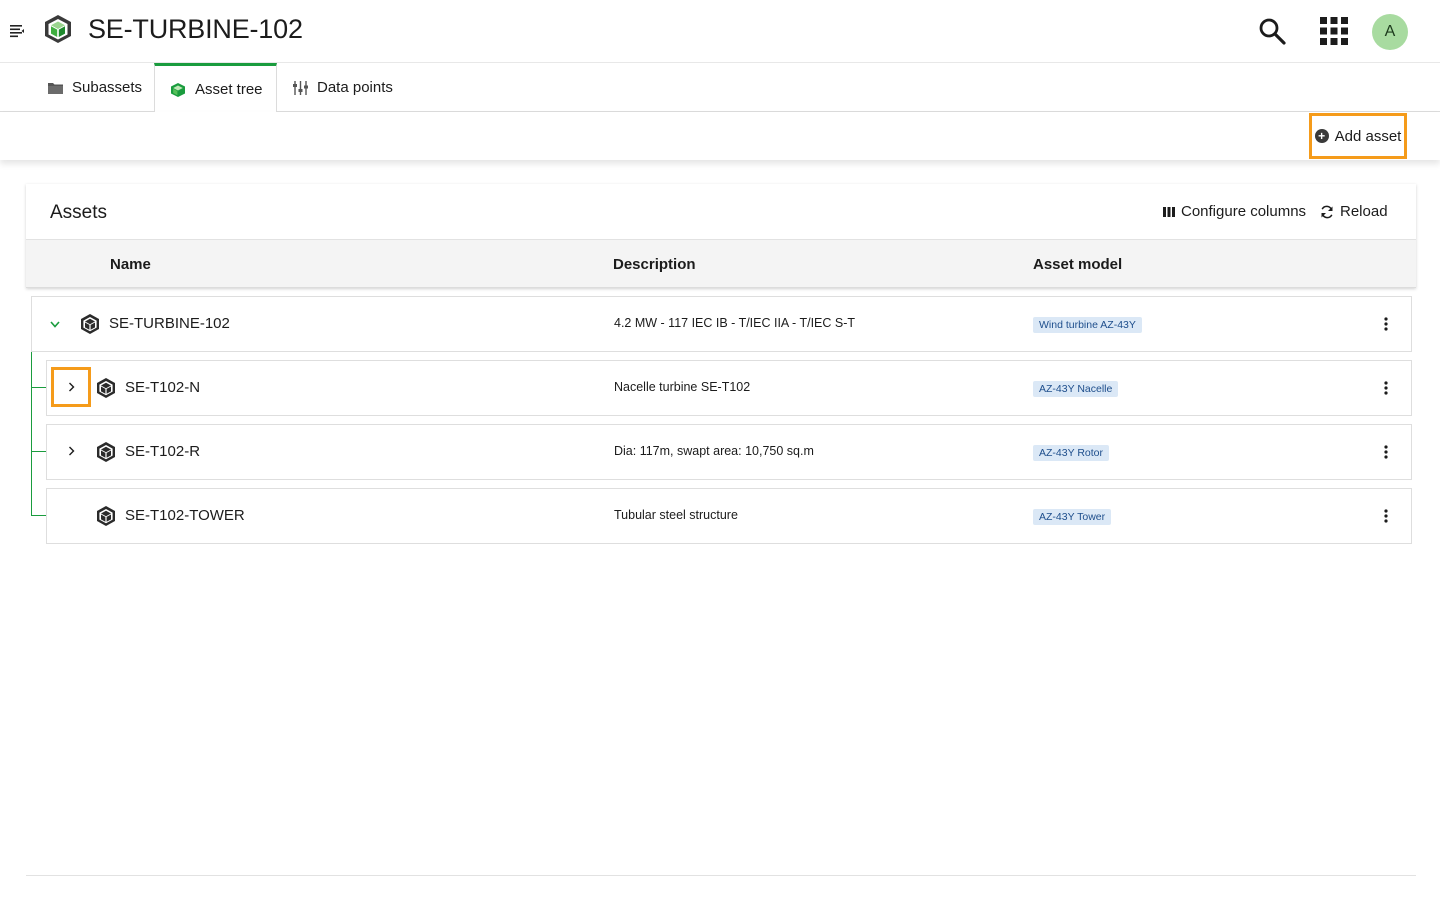 The width and height of the screenshot is (1440, 900). I want to click on tab-asset-tree: Asset tree, so click(215, 88).